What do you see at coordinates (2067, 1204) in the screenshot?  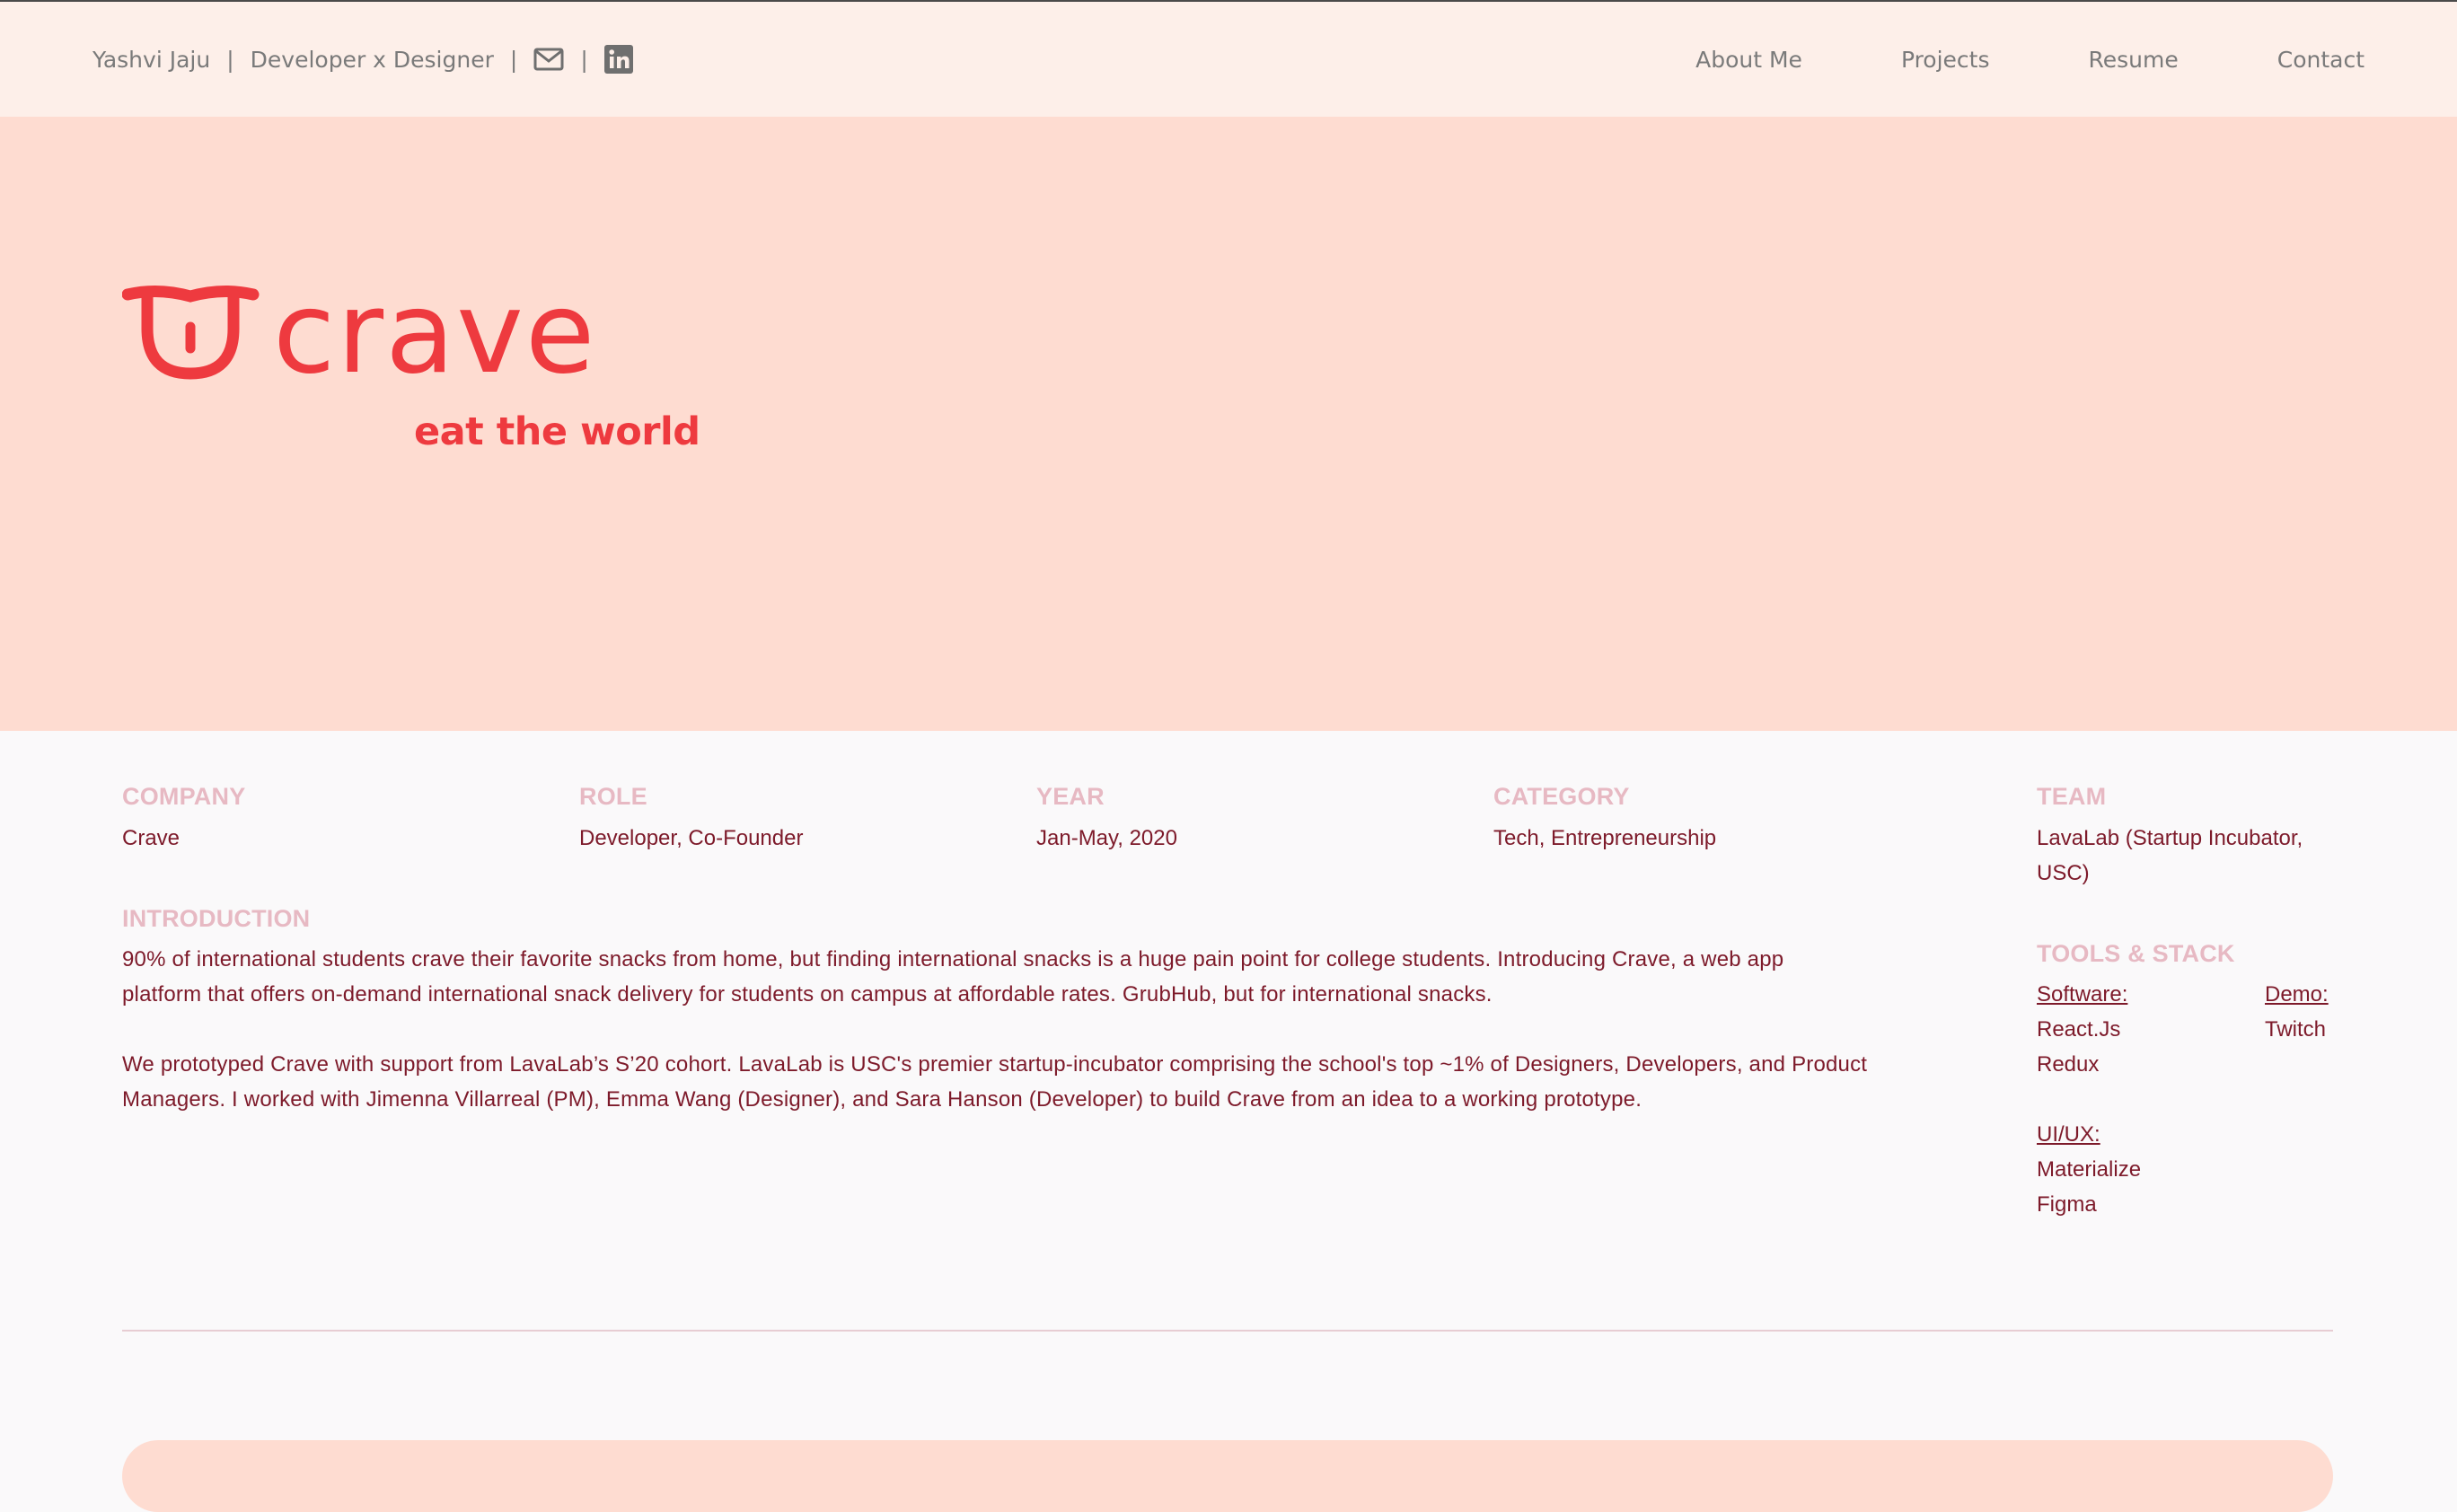 I see `uiux-item: Figma` at bounding box center [2067, 1204].